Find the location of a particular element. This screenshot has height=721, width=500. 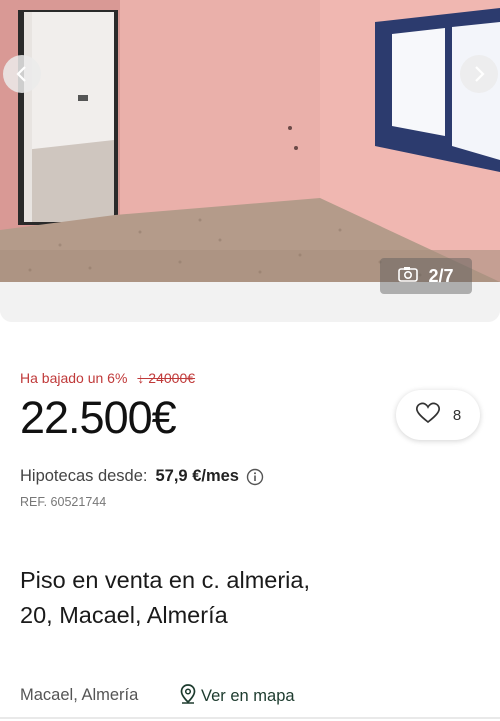

info-icon is located at coordinates (255, 477).